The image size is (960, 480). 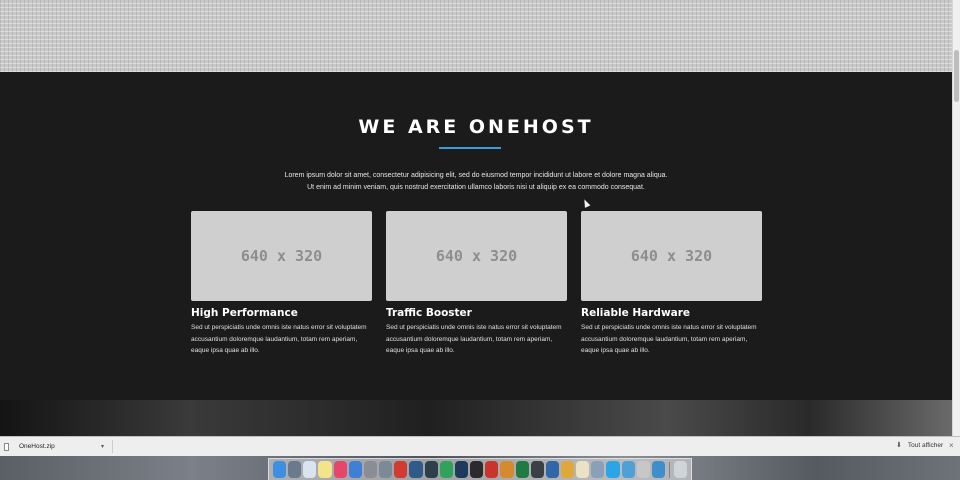 I want to click on zip-file-icon, so click(x=6, y=446).